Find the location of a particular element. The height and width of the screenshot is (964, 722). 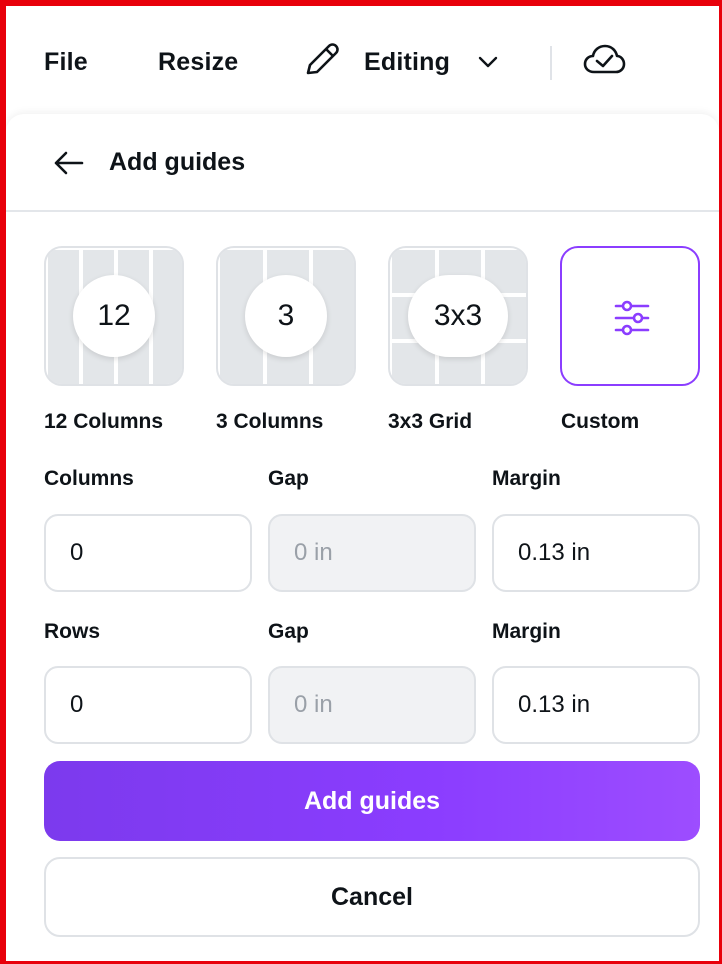

column-gap-input: 0 in is located at coordinates (372, 553).